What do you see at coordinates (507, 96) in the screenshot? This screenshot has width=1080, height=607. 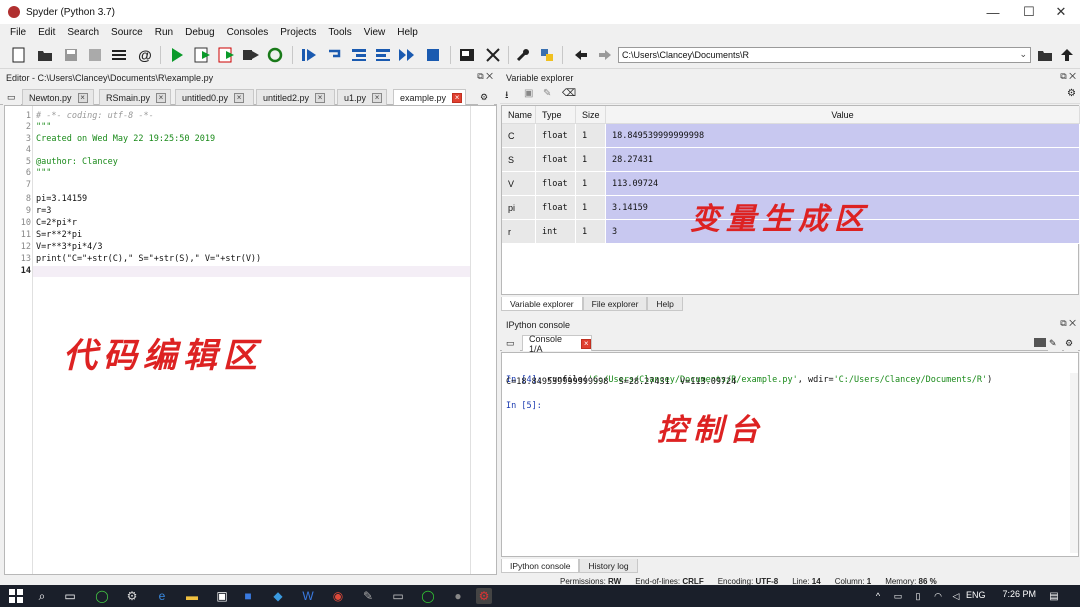 I see `import-data-icon: ⭳` at bounding box center [507, 96].